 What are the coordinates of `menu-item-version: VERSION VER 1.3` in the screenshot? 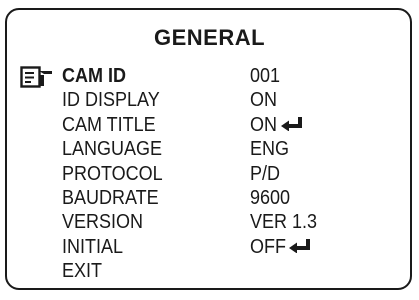 It's located at (209, 222).